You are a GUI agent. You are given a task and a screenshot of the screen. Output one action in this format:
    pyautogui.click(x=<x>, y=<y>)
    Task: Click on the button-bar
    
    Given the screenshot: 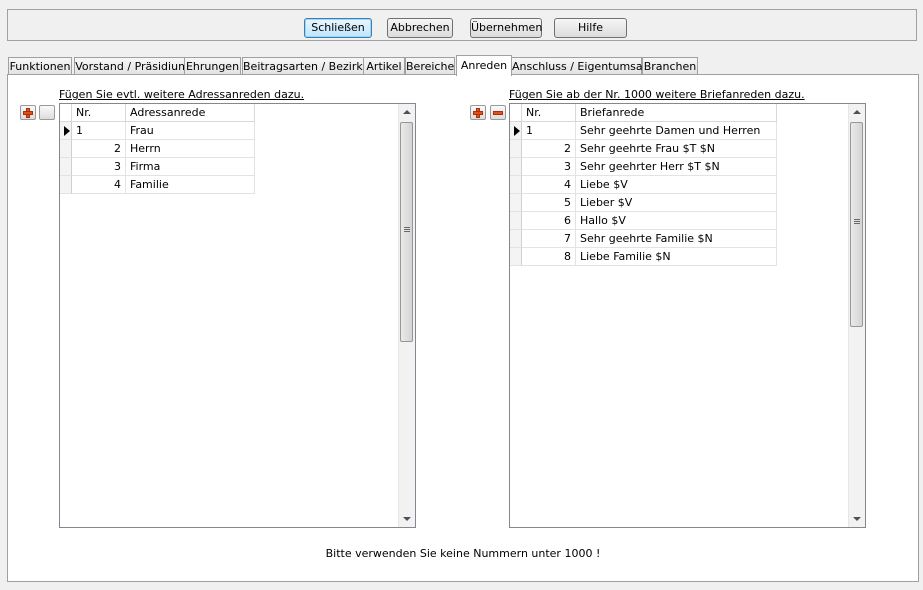 What is the action you would take?
    pyautogui.click(x=462, y=25)
    